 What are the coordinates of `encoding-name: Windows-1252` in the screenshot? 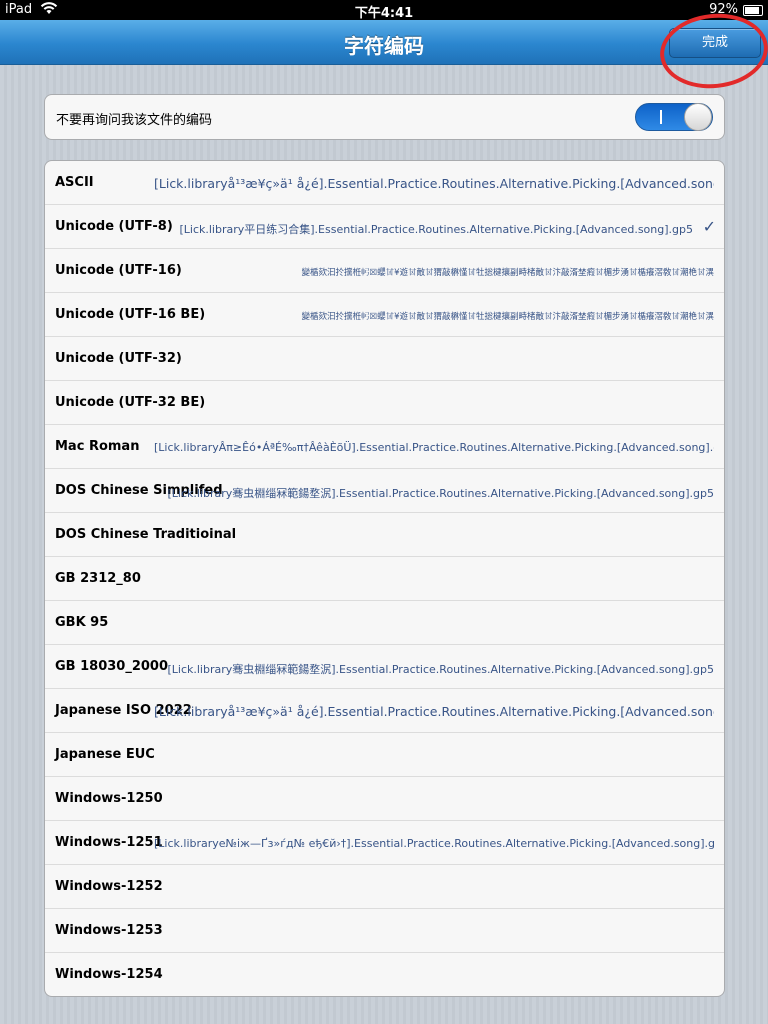 It's located at (109, 886).